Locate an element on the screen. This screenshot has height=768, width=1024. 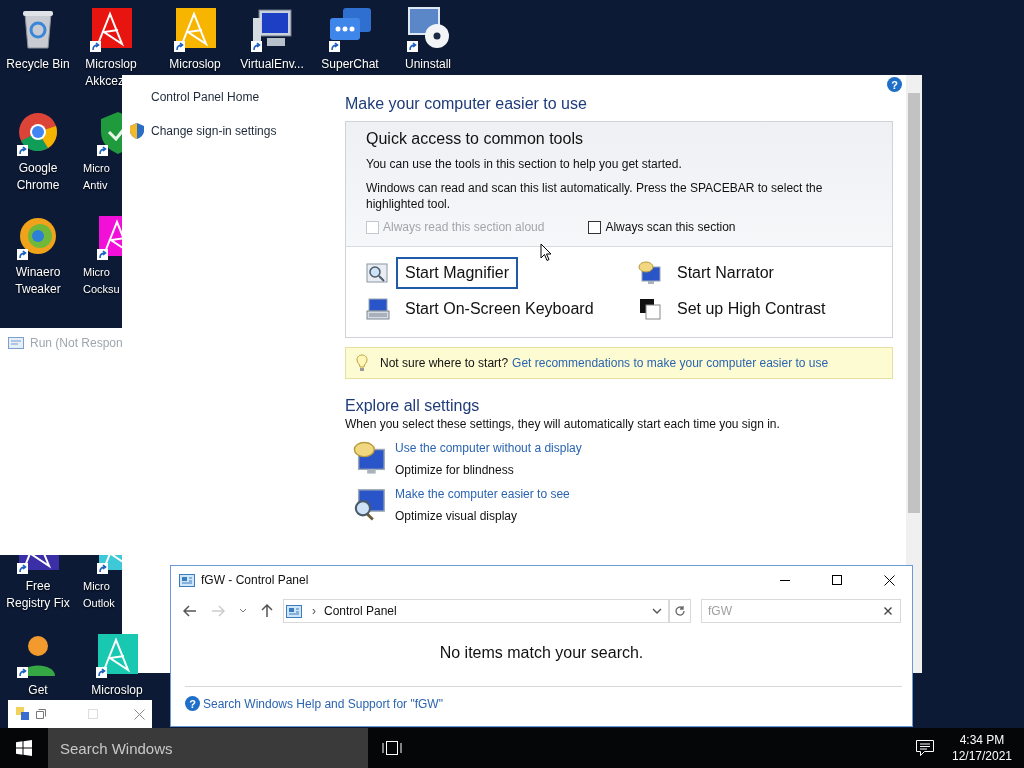
setting-link: Make the computer easier to see is located at coordinates (482, 494).